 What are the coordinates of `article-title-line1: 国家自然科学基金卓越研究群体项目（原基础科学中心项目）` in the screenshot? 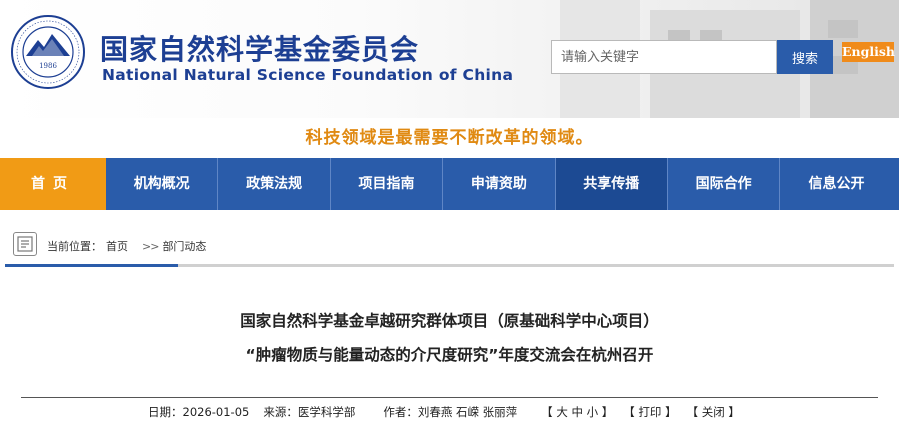 It's located at (449, 321).